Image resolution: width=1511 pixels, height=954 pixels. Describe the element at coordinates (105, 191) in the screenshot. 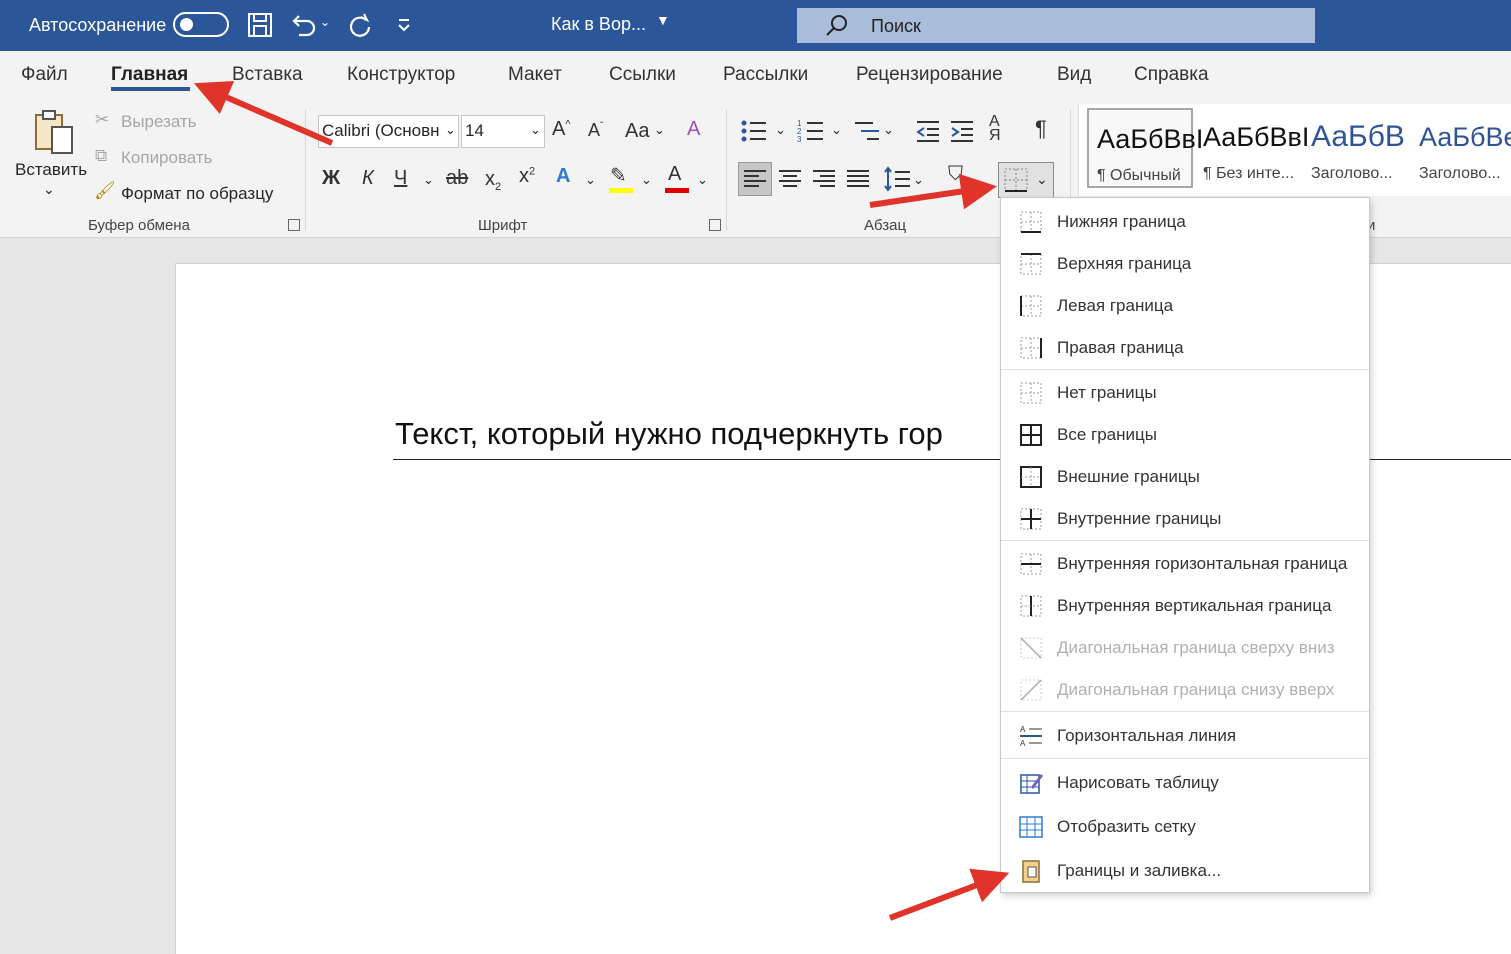

I see `format-painter-icon: 🖌` at that location.